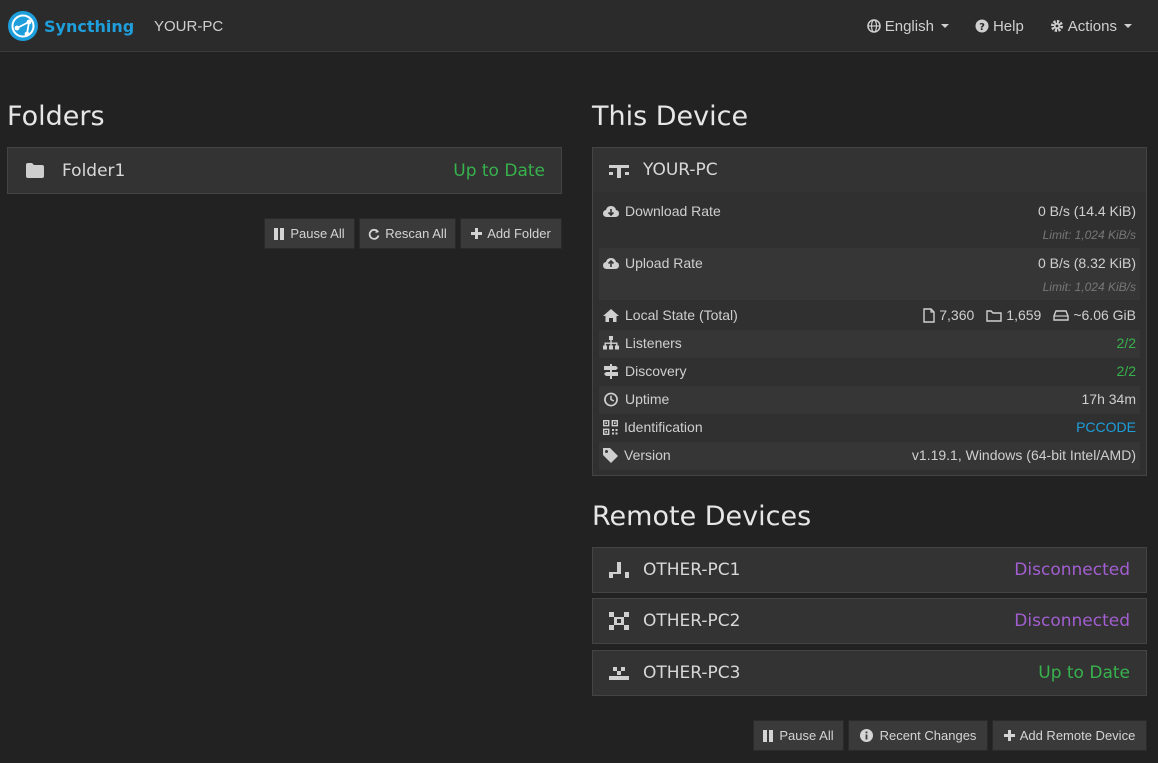 This screenshot has width=1158, height=763. Describe the element at coordinates (189, 26) in the screenshot. I see `navbar-device-name: YOUR-PC` at that location.